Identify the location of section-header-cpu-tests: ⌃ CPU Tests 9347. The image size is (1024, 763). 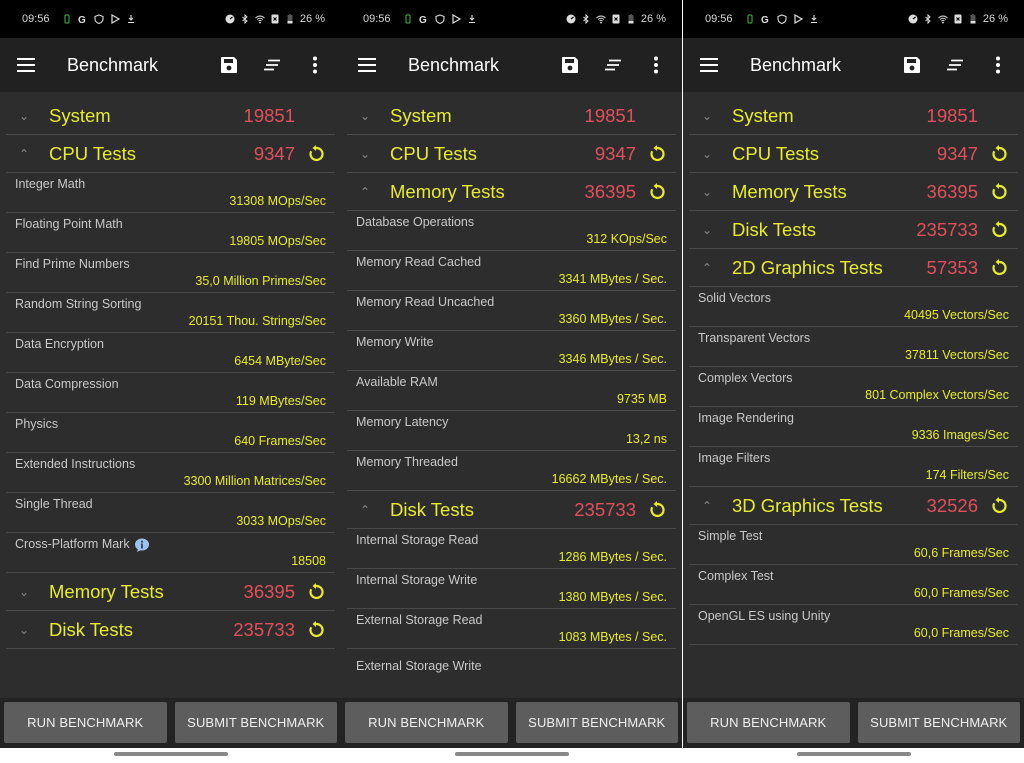
(170, 154).